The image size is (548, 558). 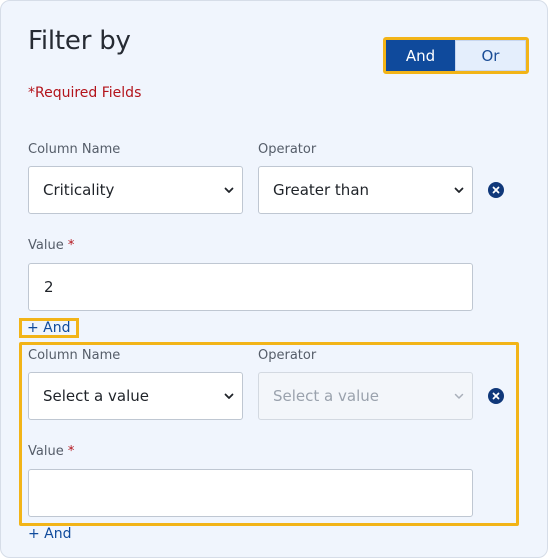 What do you see at coordinates (250, 287) in the screenshot?
I see `value-input: 2` at bounding box center [250, 287].